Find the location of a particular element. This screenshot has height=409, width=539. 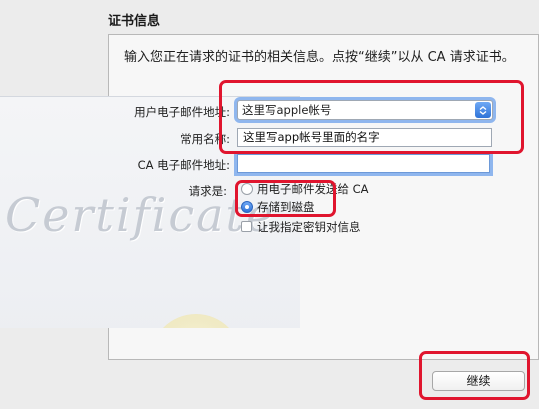

radio-save-to-disk-label: 存储到磁盘 is located at coordinates (286, 207).